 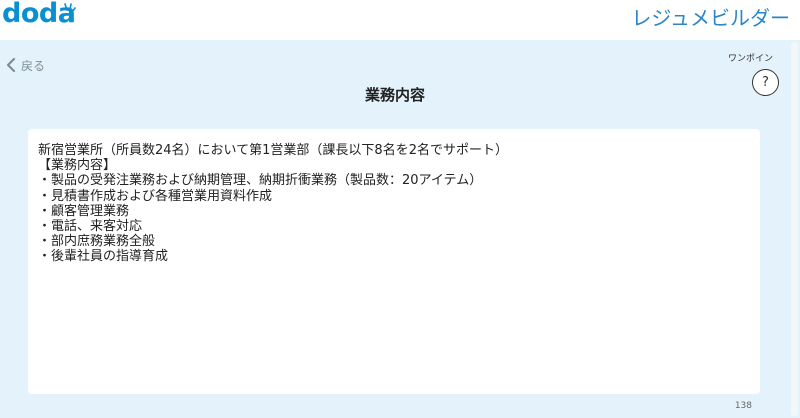 What do you see at coordinates (751, 59) in the screenshot?
I see `one-point-label: ワンポイン` at bounding box center [751, 59].